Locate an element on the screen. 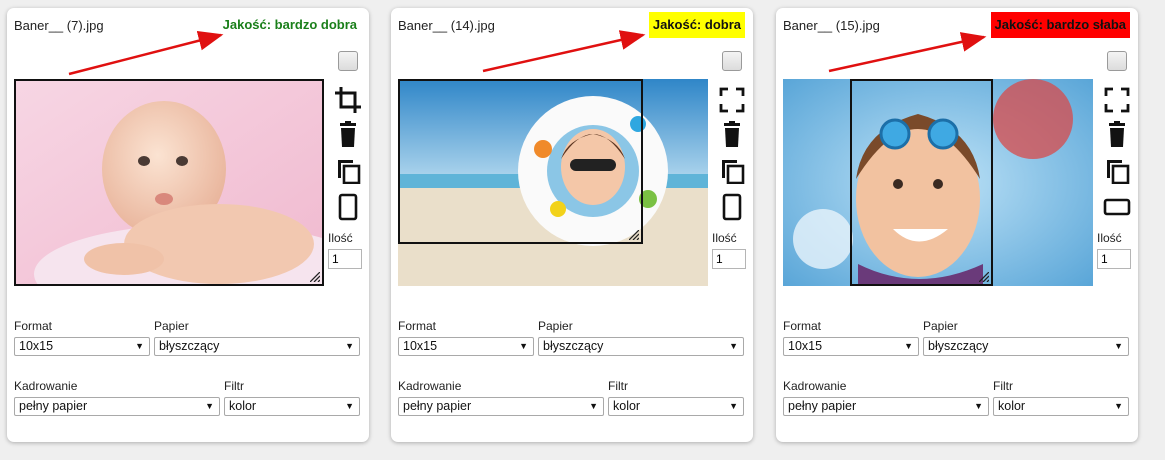  file-name: Baner__ (7).jpg is located at coordinates (59, 25).